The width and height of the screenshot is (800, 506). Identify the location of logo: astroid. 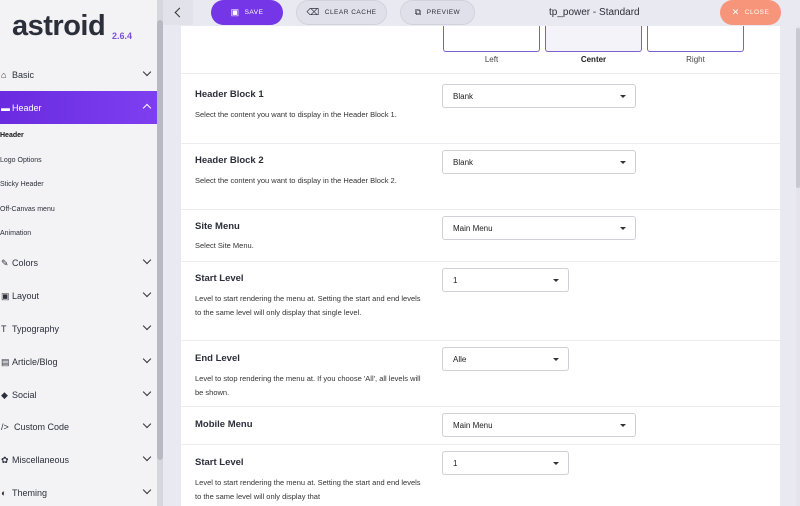
(59, 26).